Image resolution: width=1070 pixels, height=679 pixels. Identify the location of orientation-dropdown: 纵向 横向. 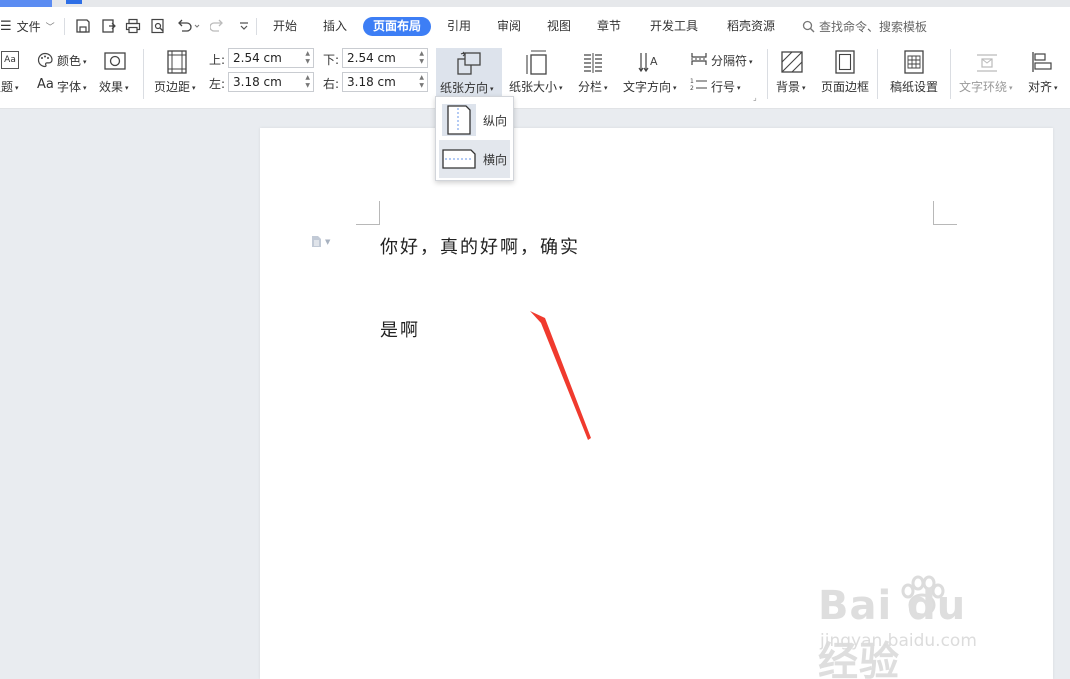
(474, 138).